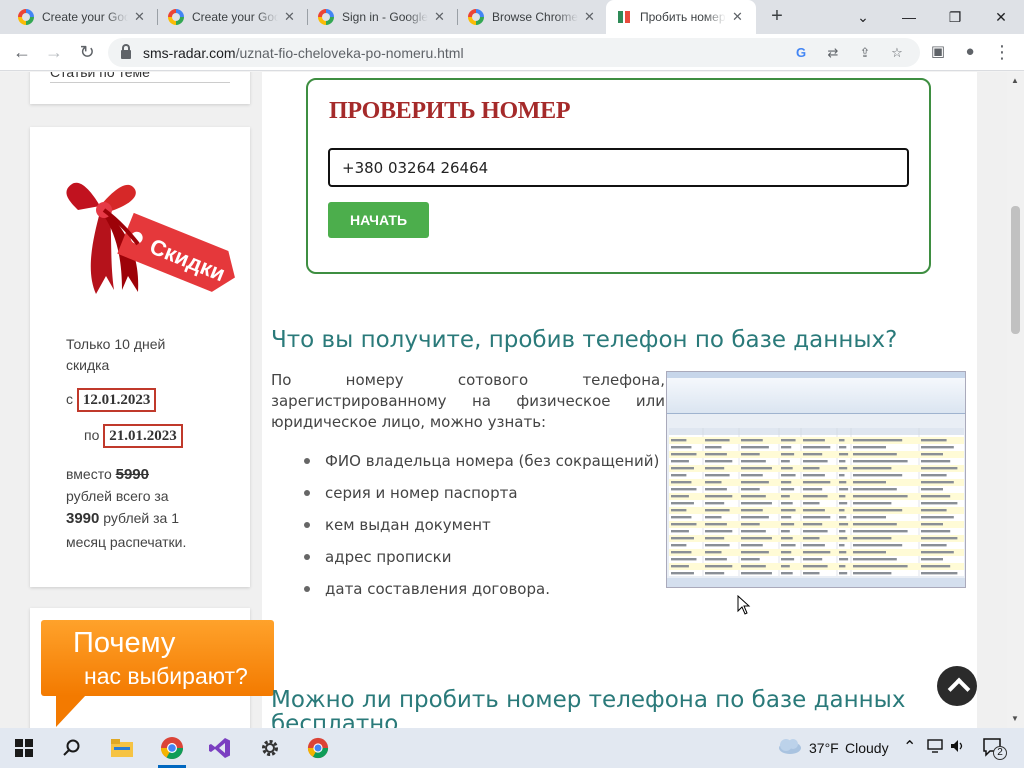 This screenshot has height=768, width=1024. Describe the element at coordinates (935, 747) in the screenshot. I see `network-icon` at that location.